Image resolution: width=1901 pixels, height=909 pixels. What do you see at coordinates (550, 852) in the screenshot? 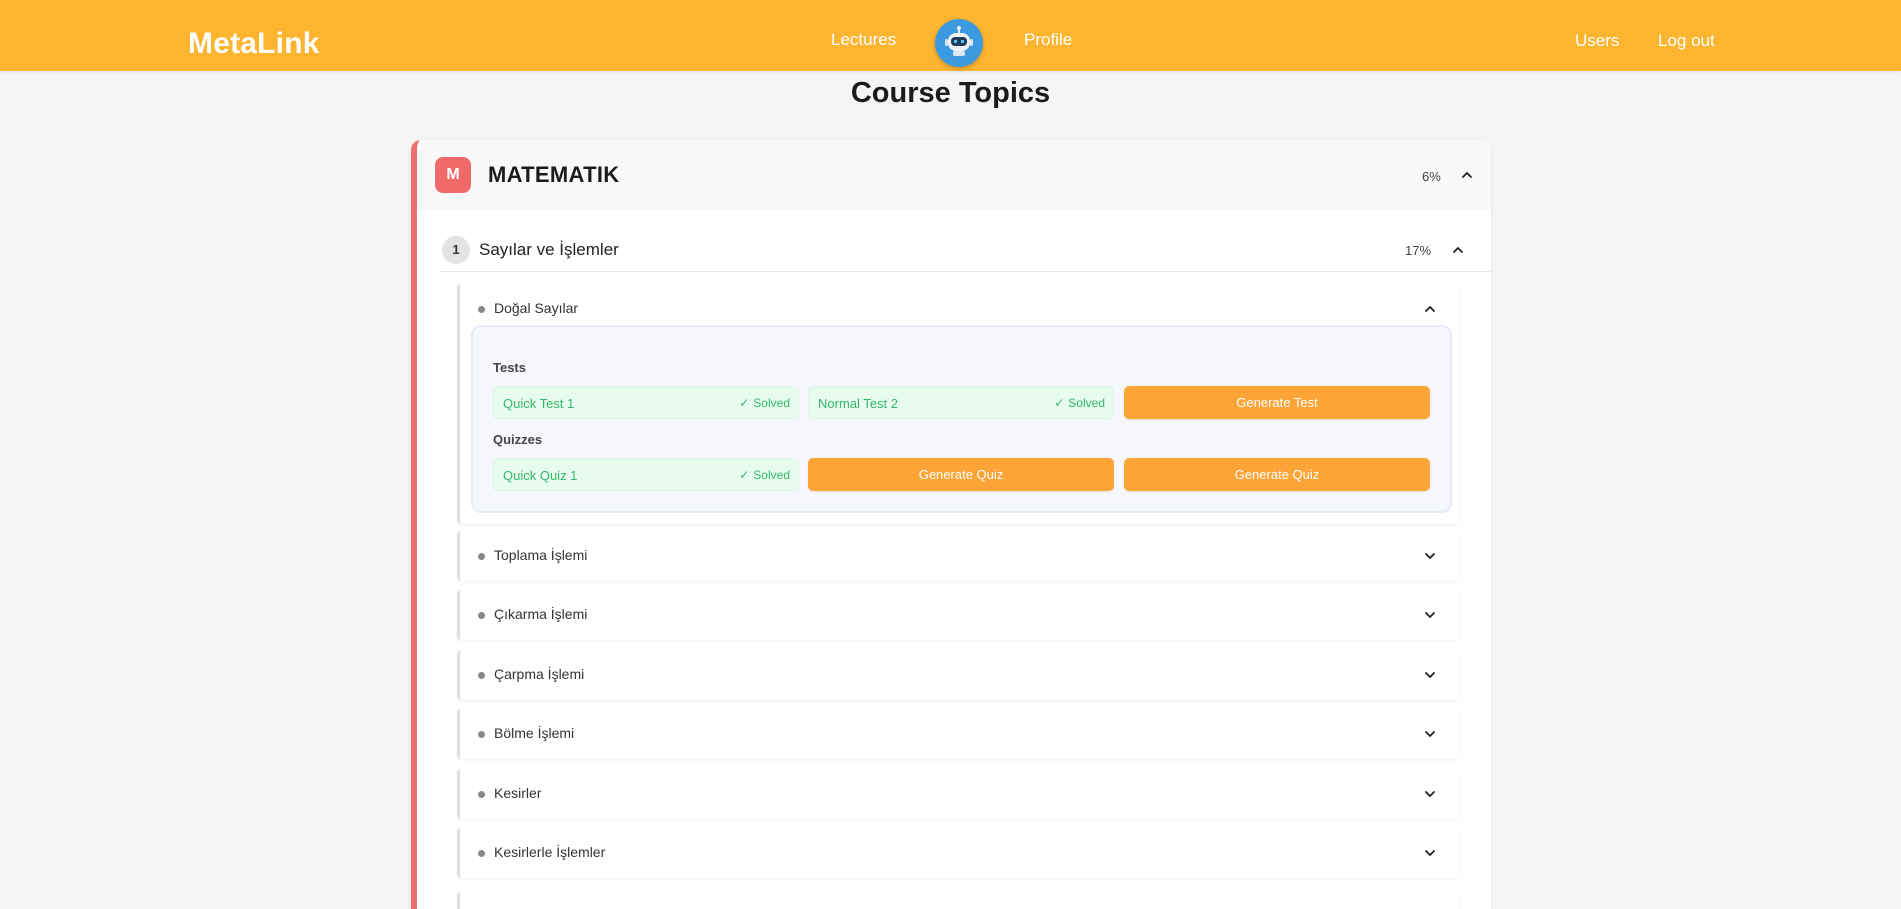
I see `topic-name: Kesirlerle İşlemler` at bounding box center [550, 852].